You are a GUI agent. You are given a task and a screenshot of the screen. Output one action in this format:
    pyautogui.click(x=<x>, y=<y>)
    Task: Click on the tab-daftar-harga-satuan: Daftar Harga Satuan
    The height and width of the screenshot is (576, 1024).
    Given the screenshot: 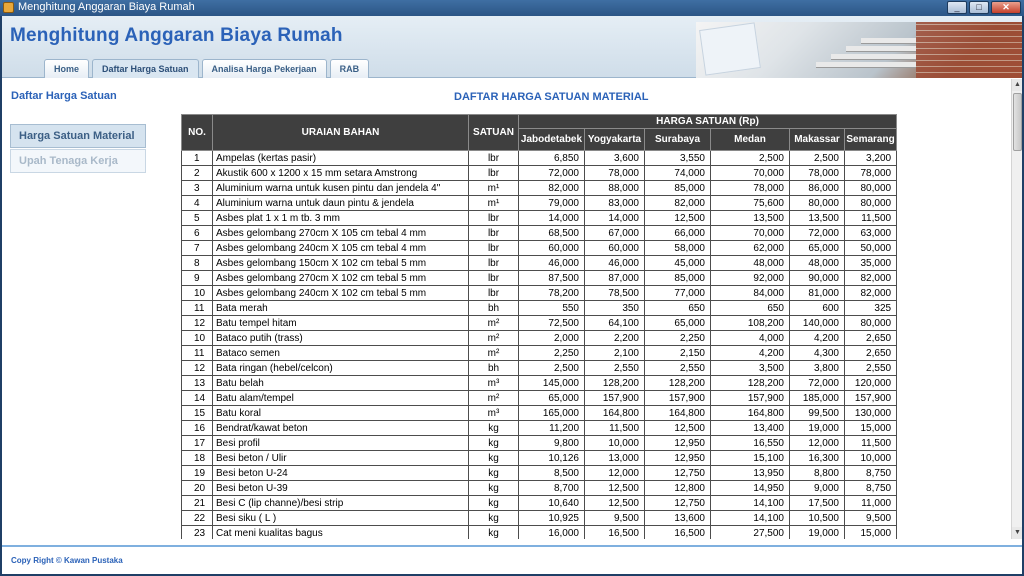 What is the action you would take?
    pyautogui.click(x=145, y=68)
    